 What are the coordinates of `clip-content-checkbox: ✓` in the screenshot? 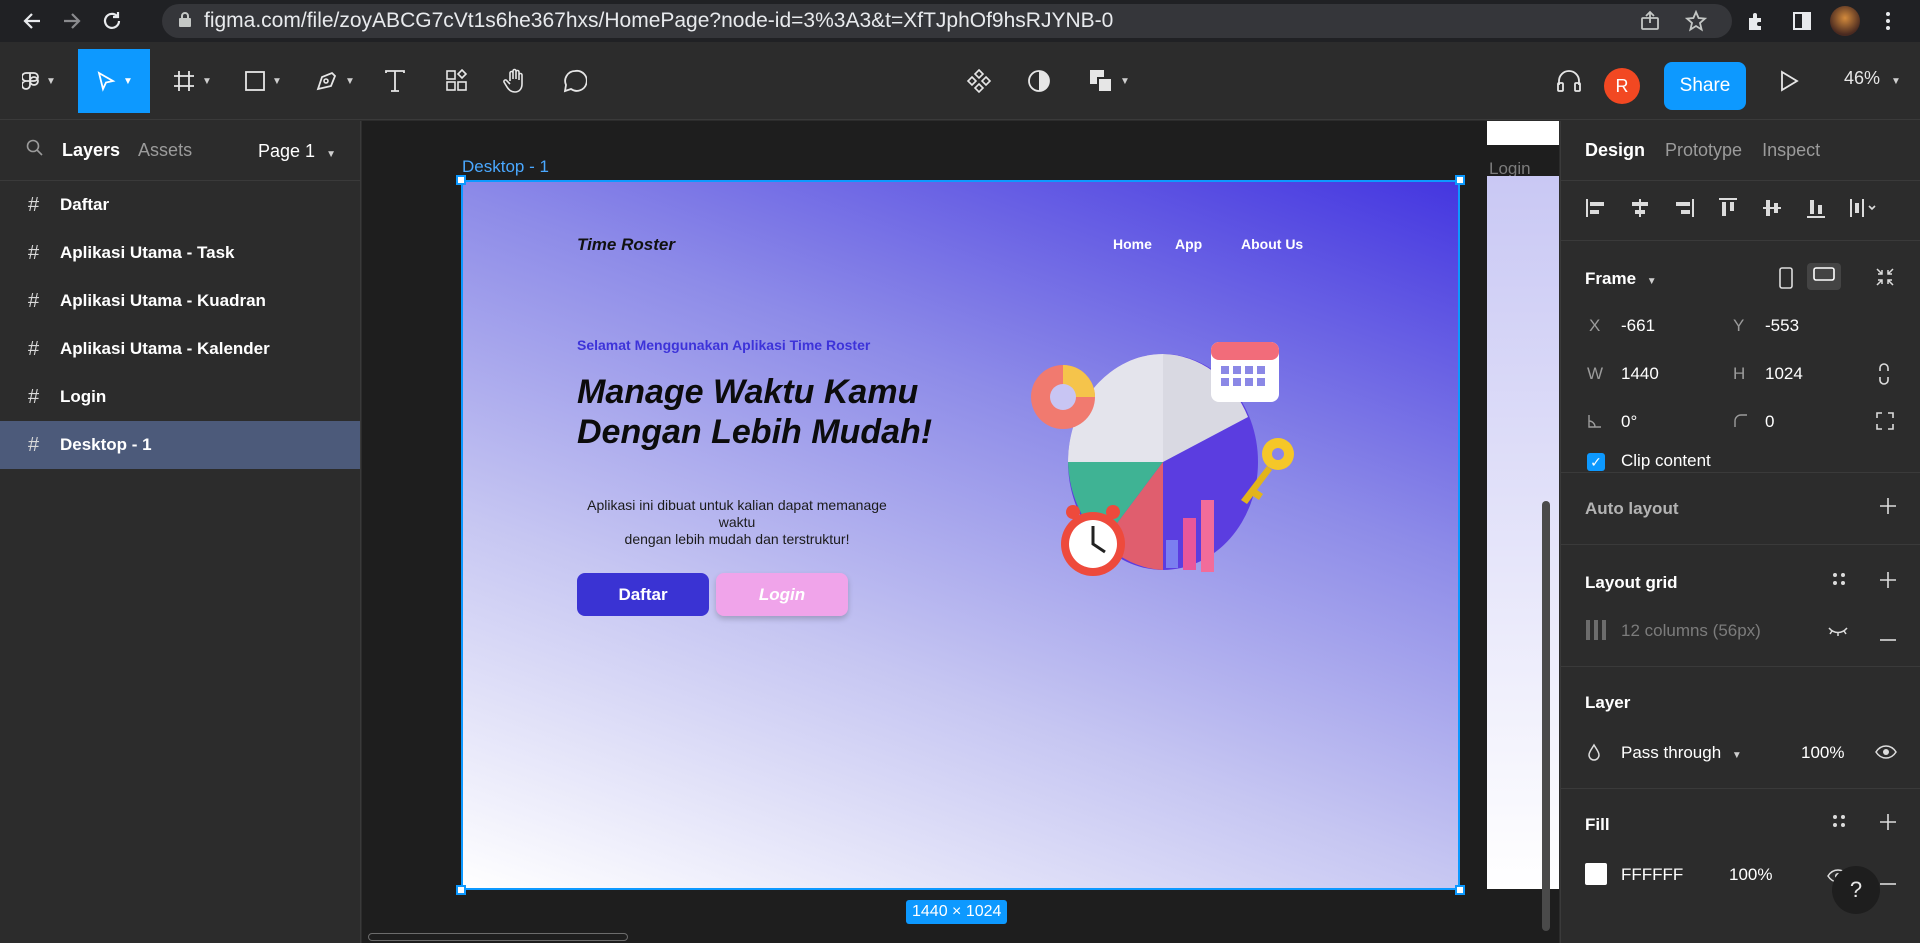 It's located at (1596, 462).